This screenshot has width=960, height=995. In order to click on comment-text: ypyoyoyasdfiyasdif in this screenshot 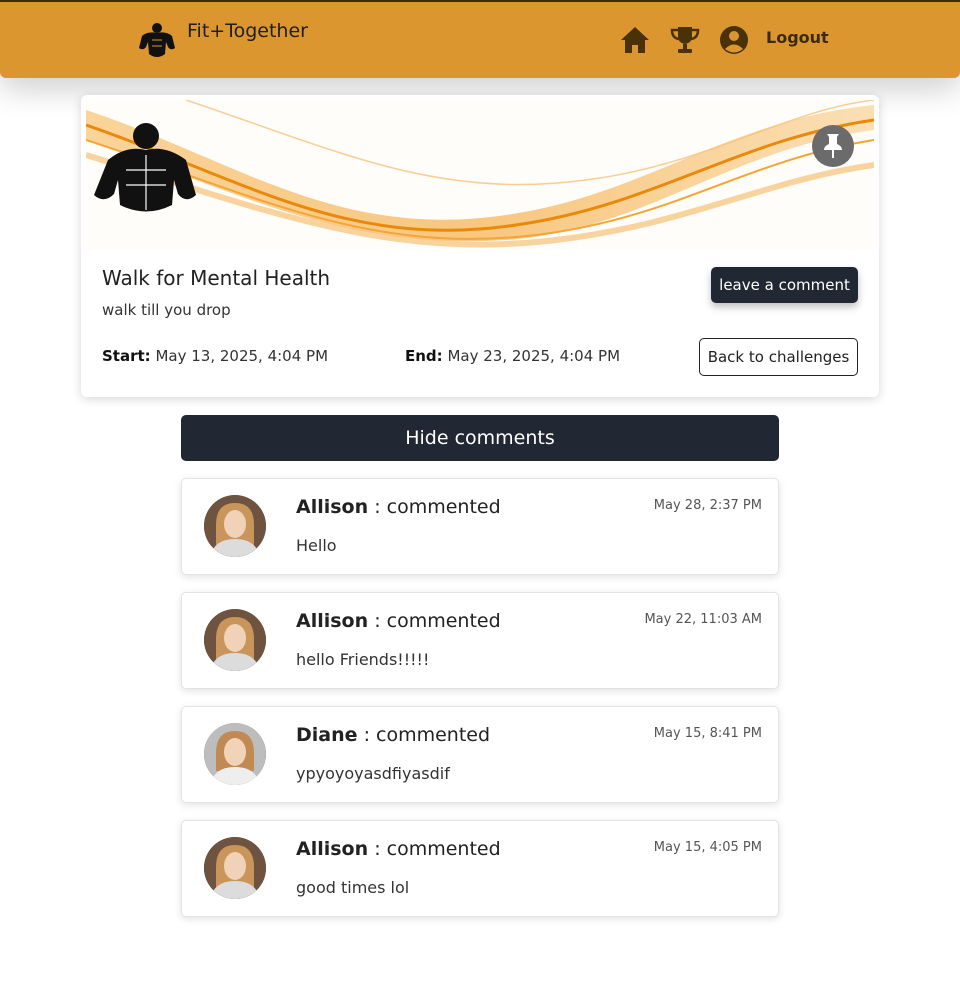, I will do `click(373, 773)`.